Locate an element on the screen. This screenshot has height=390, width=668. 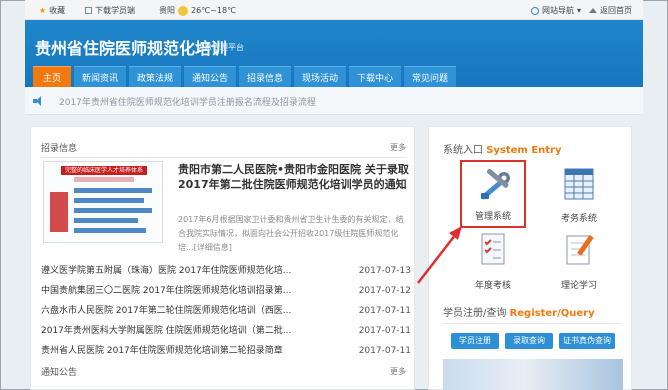
notice-text: 2017年贵州省住院医师规范化培训学员注册报名流程及招录流程 is located at coordinates (187, 101).